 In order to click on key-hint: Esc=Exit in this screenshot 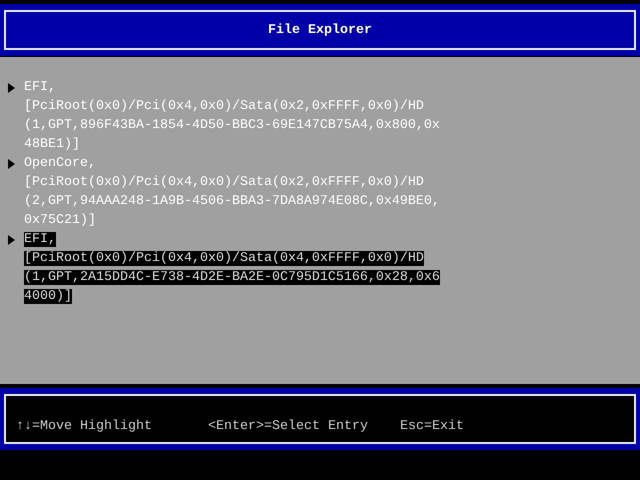, I will do `click(432, 427)`.